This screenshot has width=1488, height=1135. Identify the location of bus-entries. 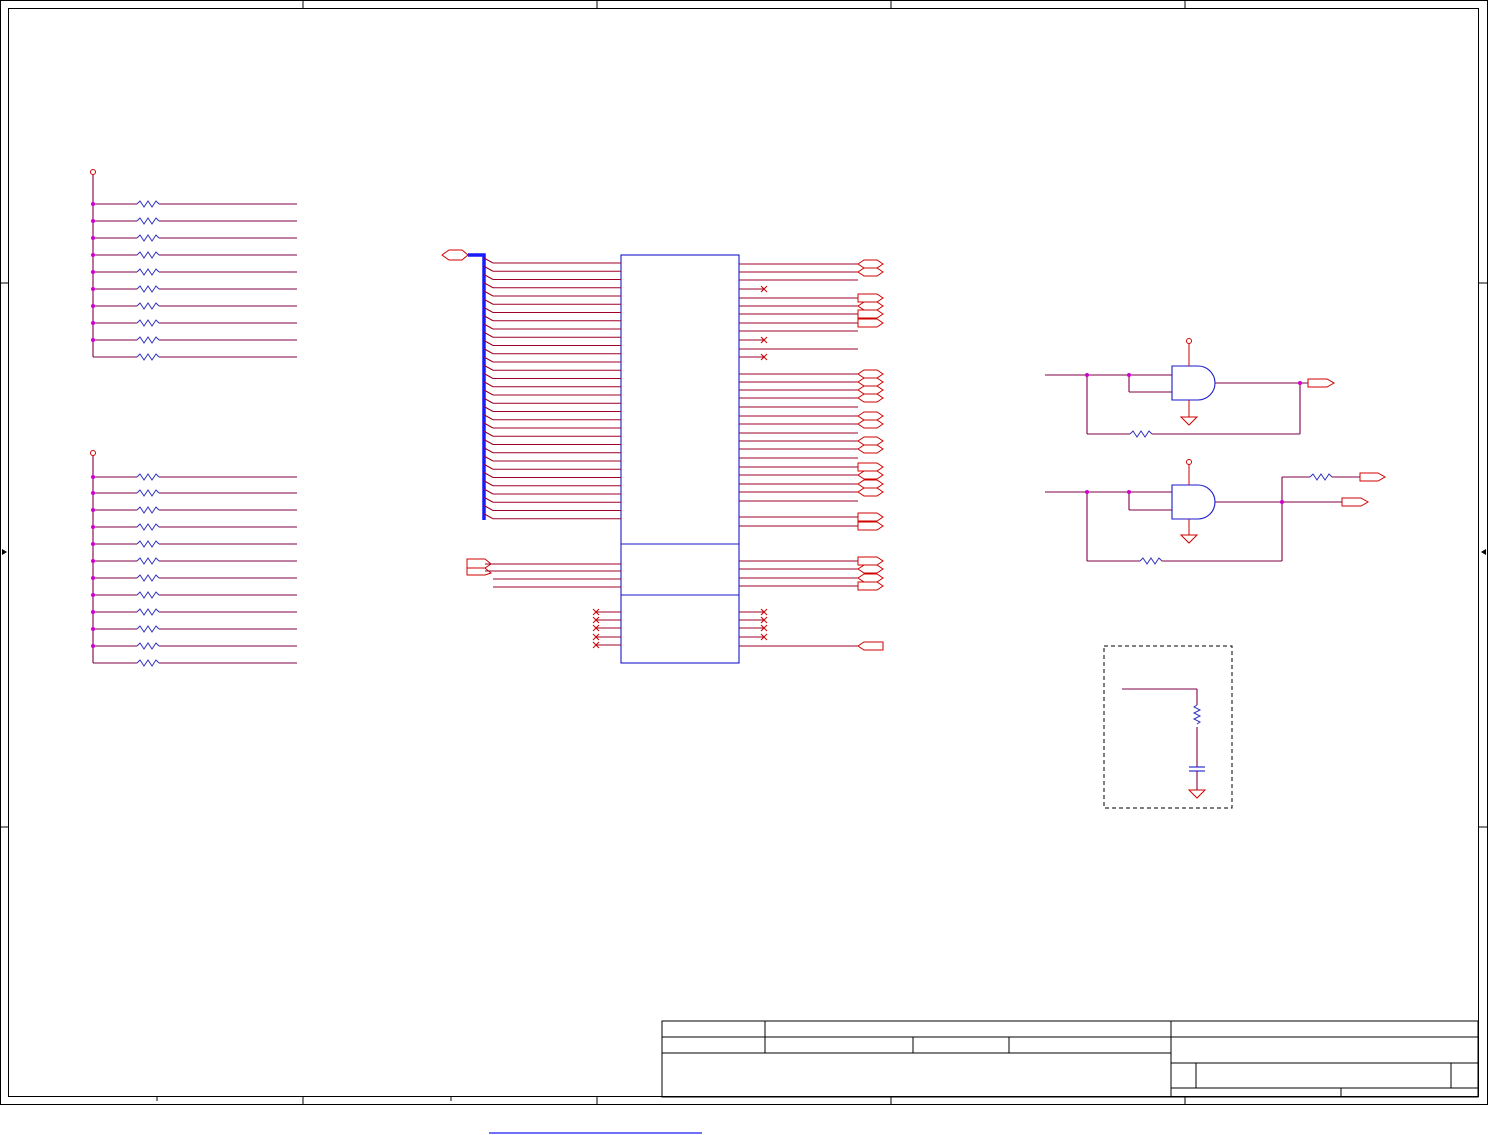
(552, 388).